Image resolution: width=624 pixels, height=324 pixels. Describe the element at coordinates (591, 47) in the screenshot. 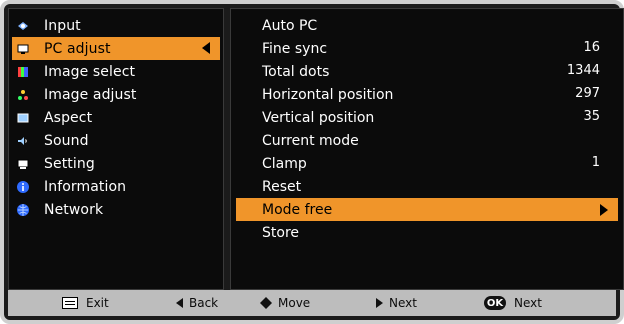

I see `pc-adjust-value: 16` at that location.